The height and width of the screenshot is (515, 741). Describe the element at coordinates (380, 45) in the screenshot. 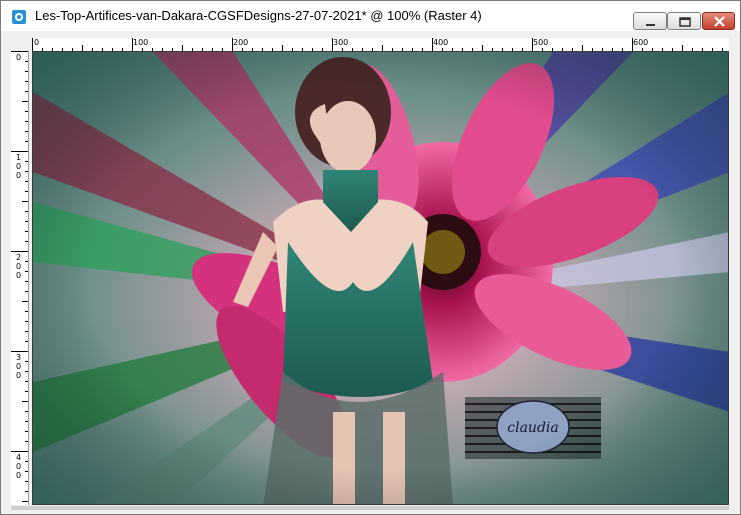

I see `horizontal-ruler: 0 100 200 300 400 500 600` at that location.